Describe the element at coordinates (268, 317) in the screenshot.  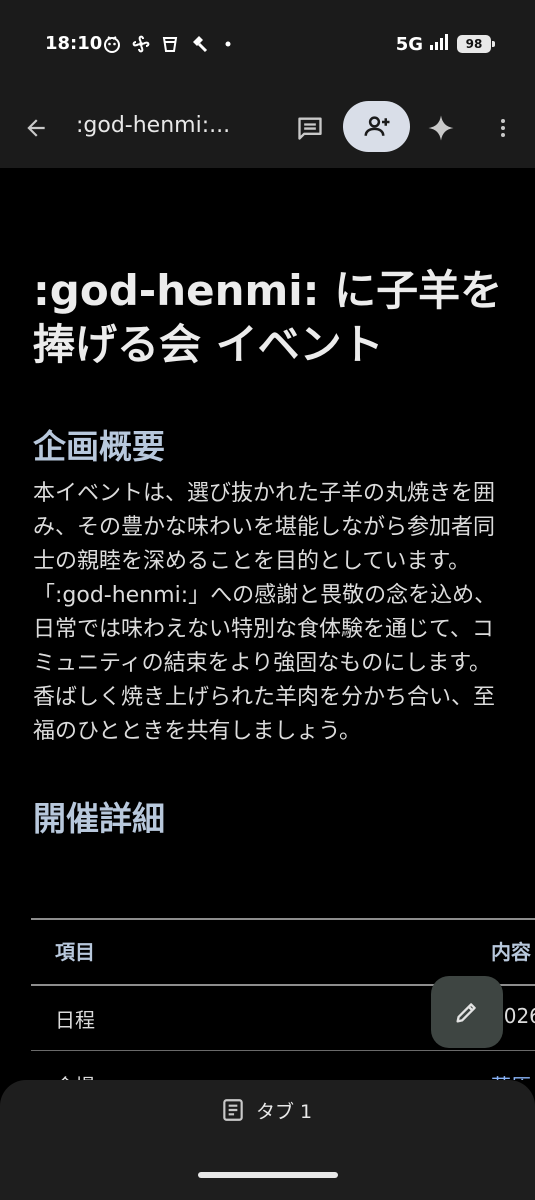
I see `document-heading: :god-henmi: に子羊を捧げる会 イベント` at that location.